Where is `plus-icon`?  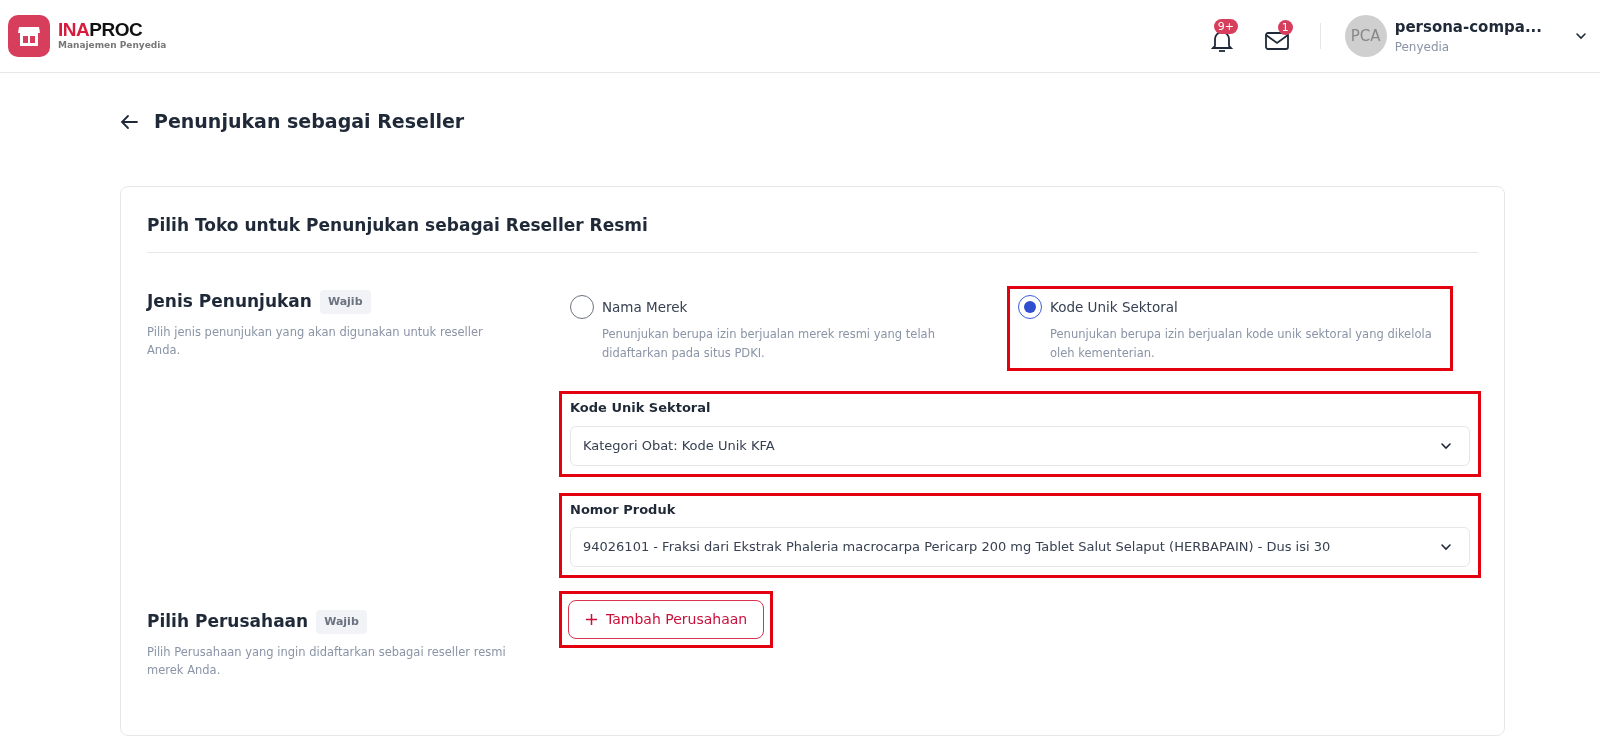 plus-icon is located at coordinates (591, 620).